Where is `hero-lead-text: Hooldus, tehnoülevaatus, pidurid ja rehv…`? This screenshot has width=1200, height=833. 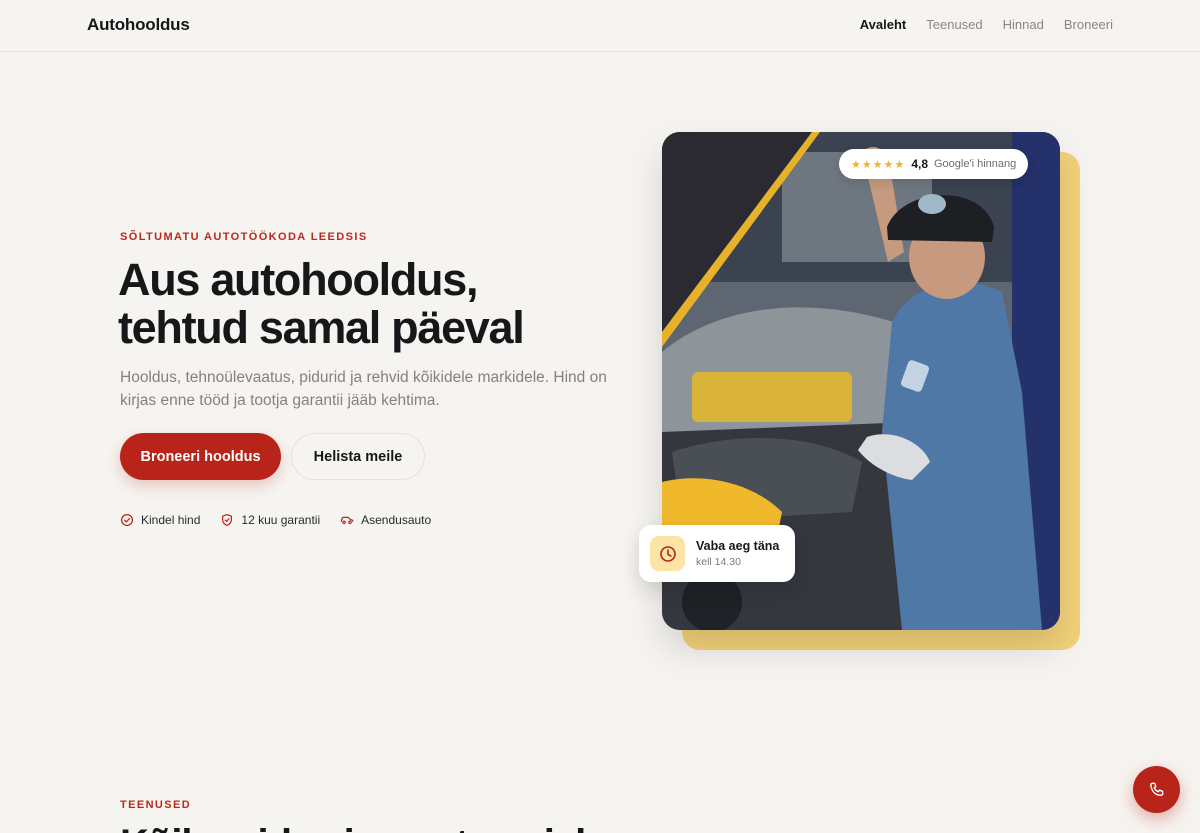 hero-lead-text: Hooldus, tehnoülevaatus, pidurid ja rehv… is located at coordinates (363, 389).